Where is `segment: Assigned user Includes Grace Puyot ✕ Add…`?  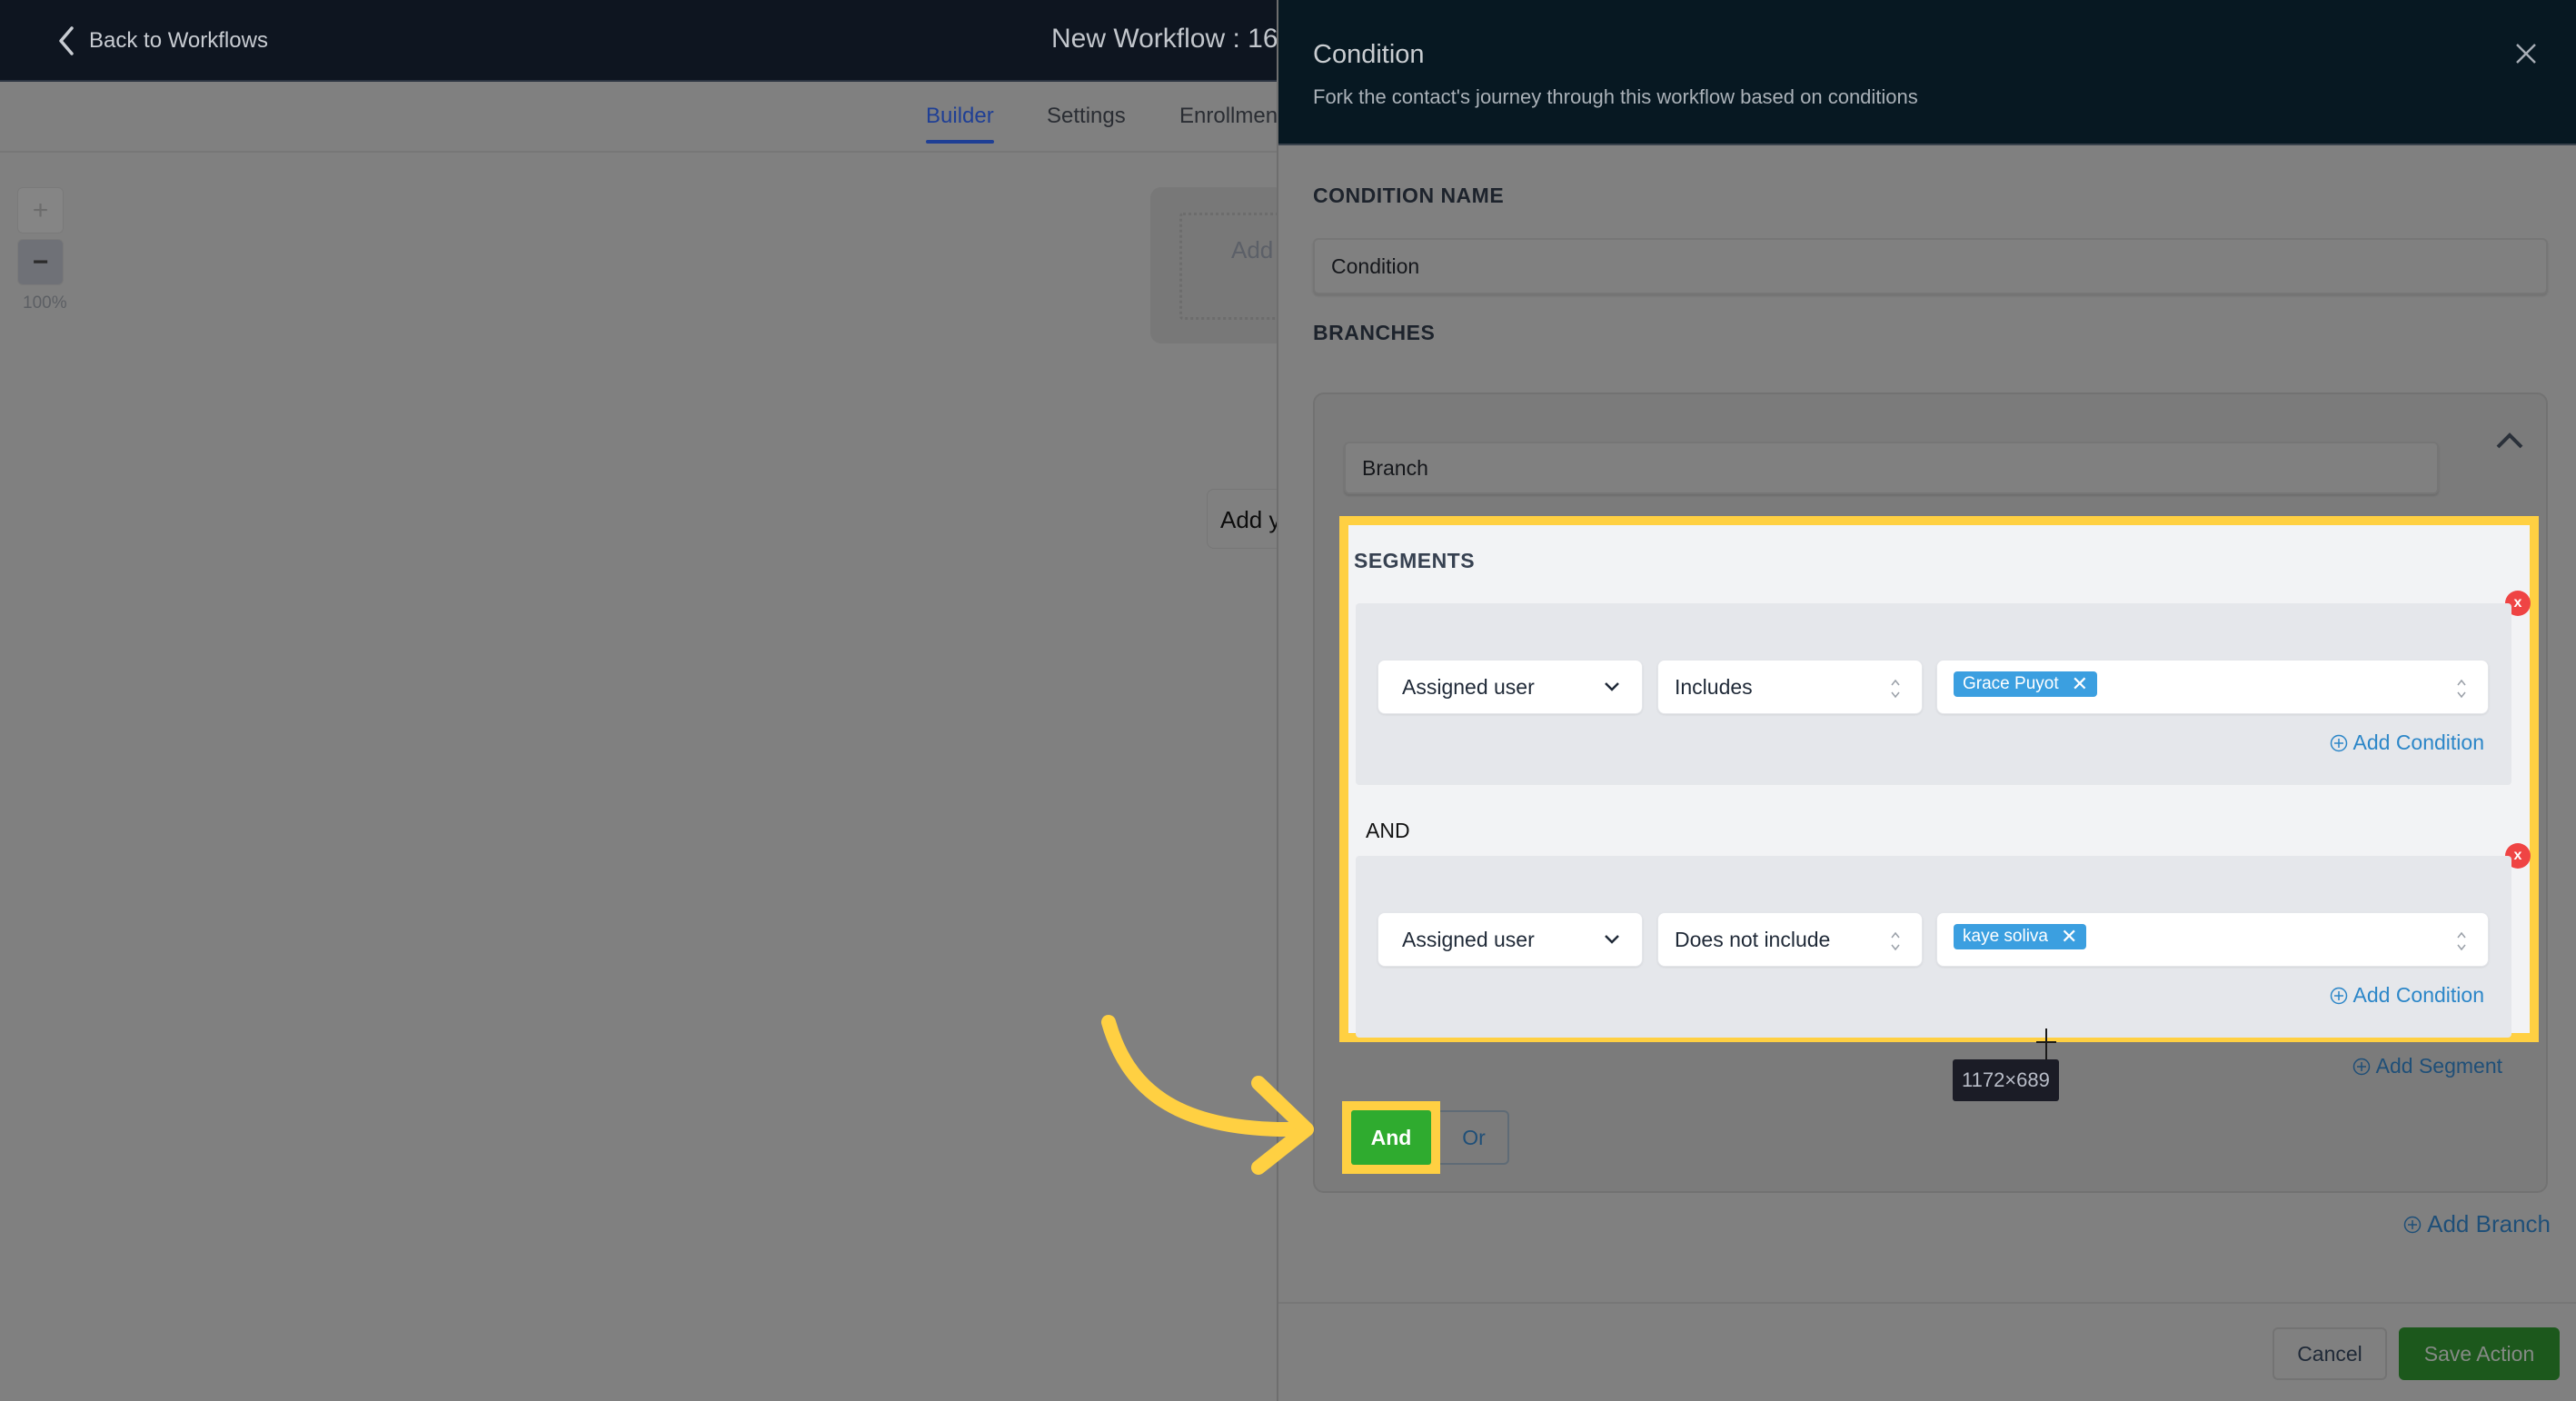 segment: Assigned user Includes Grace Puyot ✕ Add… is located at coordinates (1934, 694).